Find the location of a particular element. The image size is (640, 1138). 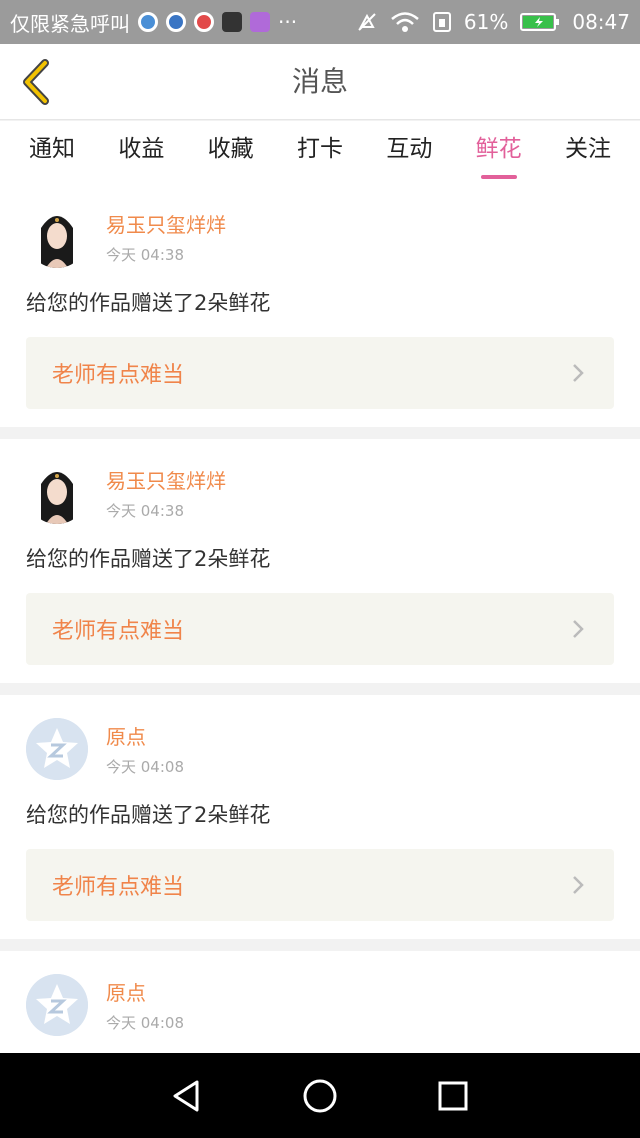

nav-back-icon is located at coordinates (187, 1096).